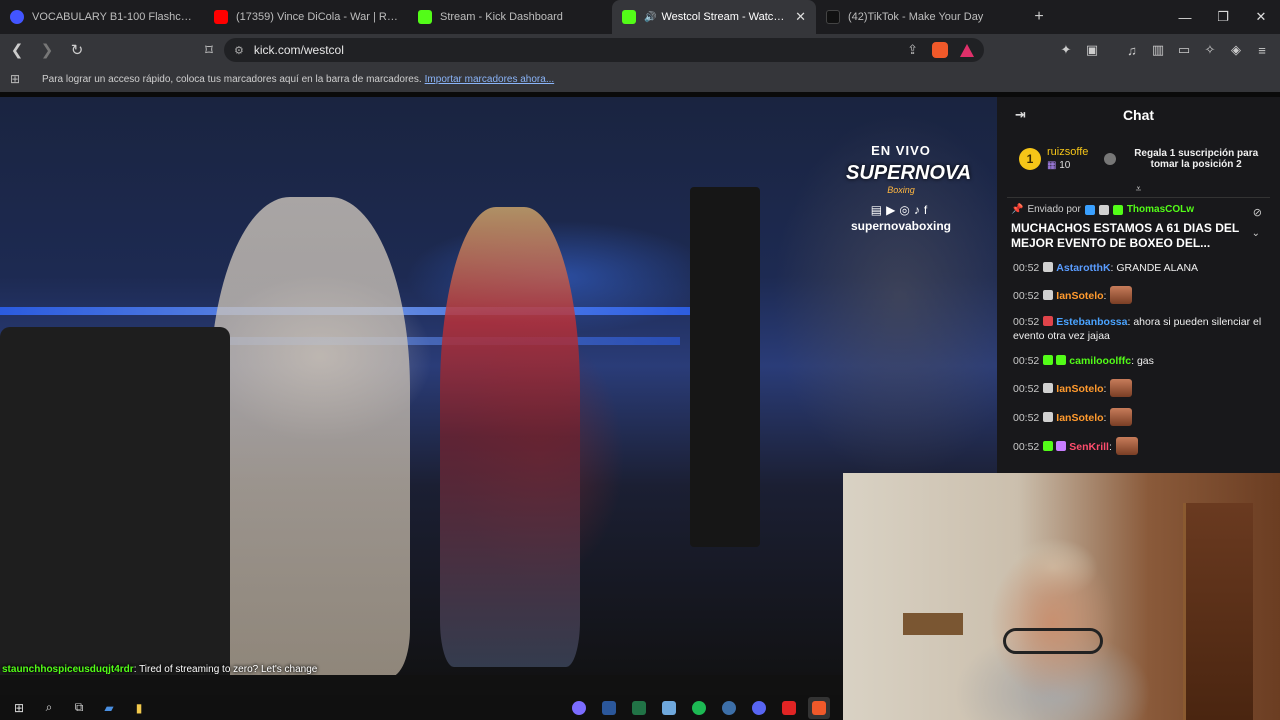  I want to click on sidebar-icon: ▥, so click(1158, 50).